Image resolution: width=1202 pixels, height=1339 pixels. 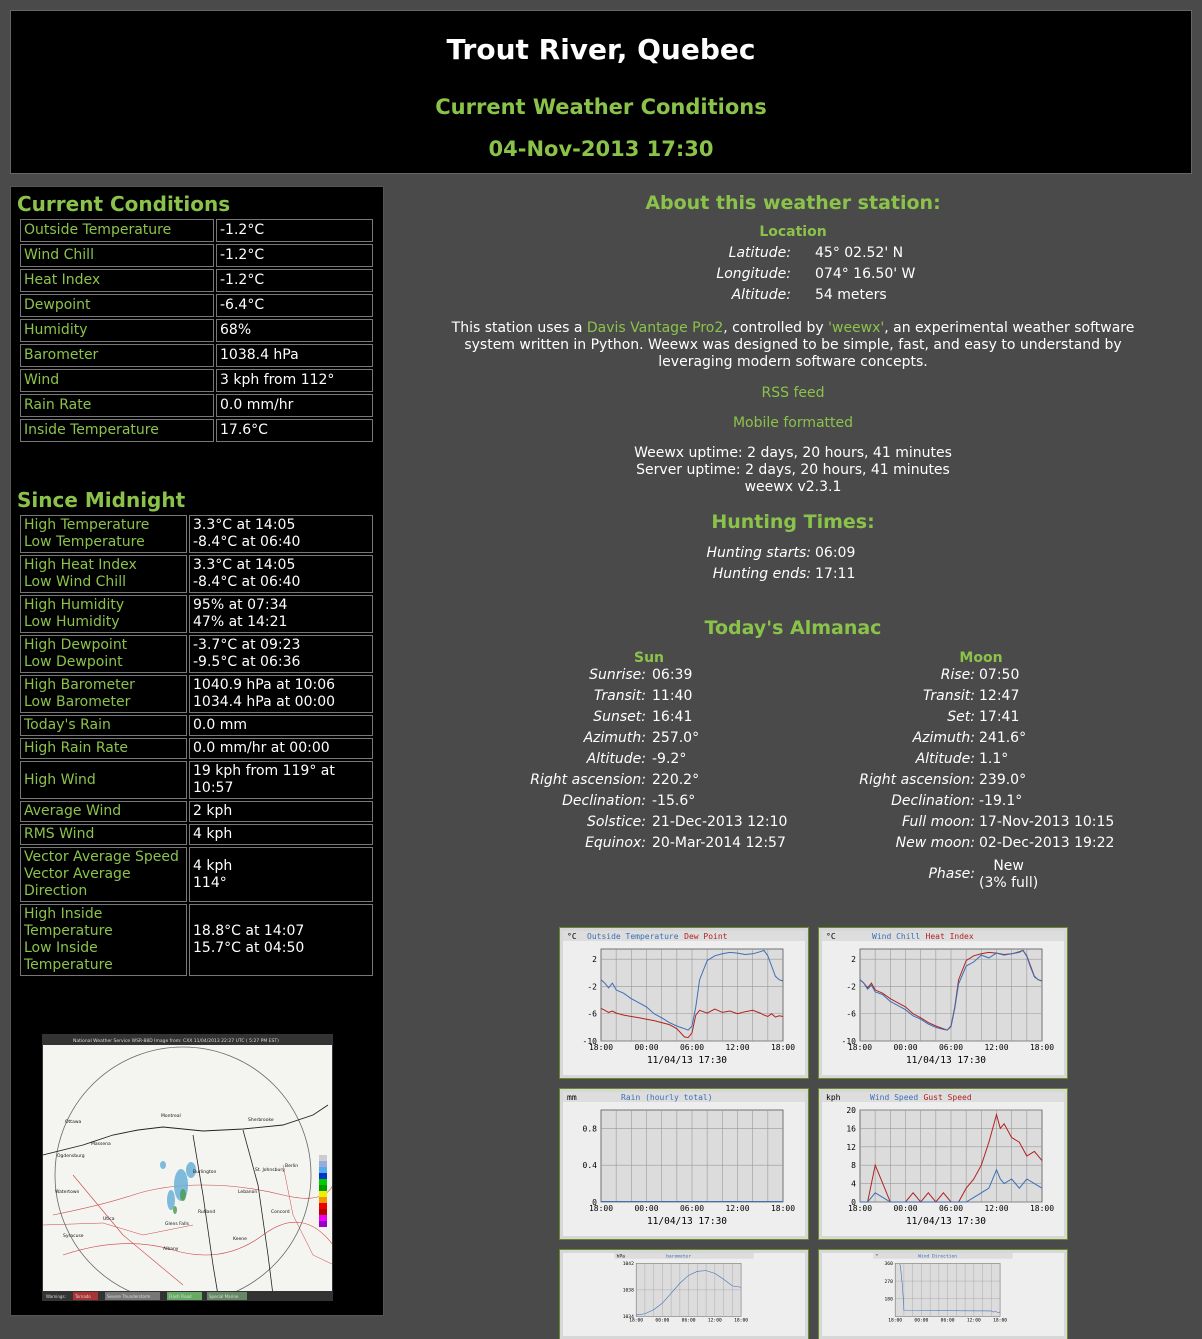 I want to click on weewx-link: 'weewx', so click(x=856, y=328).